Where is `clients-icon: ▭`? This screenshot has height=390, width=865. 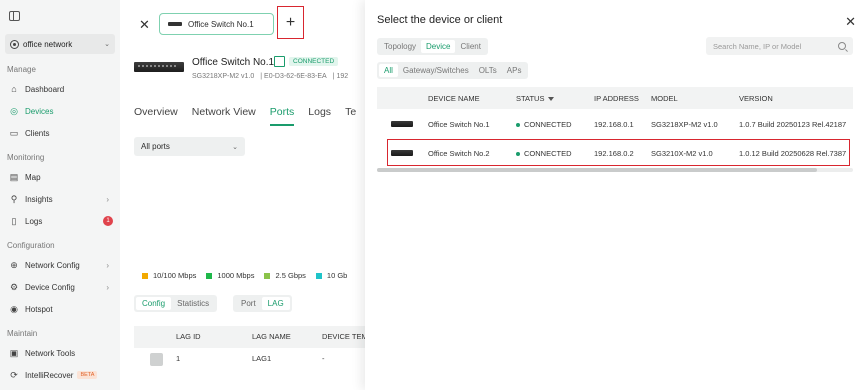
clients-icon: ▭ is located at coordinates (14, 132).